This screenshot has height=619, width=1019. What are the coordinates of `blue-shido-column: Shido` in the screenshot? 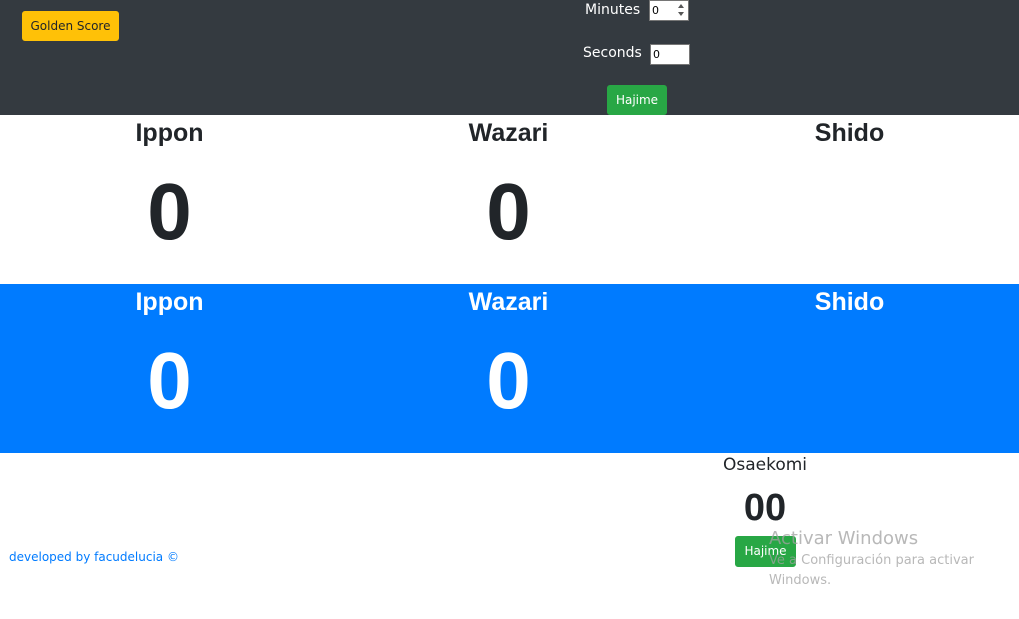 It's located at (849, 368).